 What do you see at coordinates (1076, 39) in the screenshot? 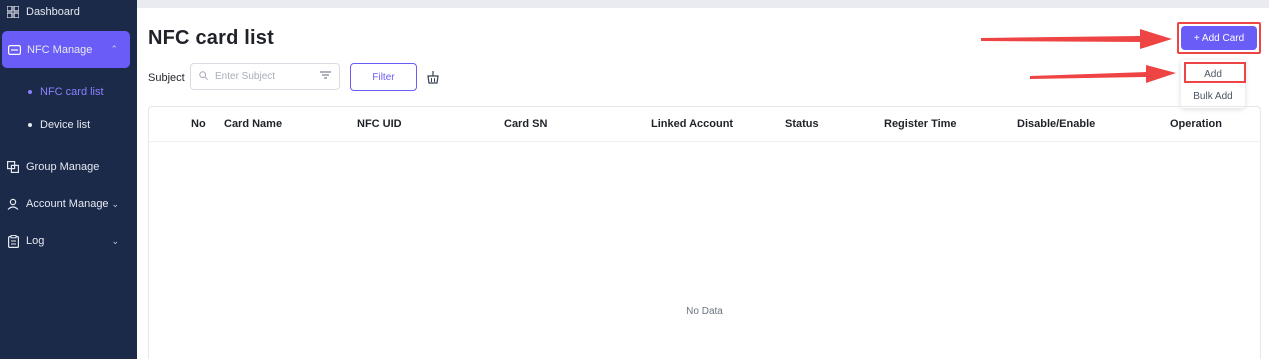
I see `arrow-to-add-card` at bounding box center [1076, 39].